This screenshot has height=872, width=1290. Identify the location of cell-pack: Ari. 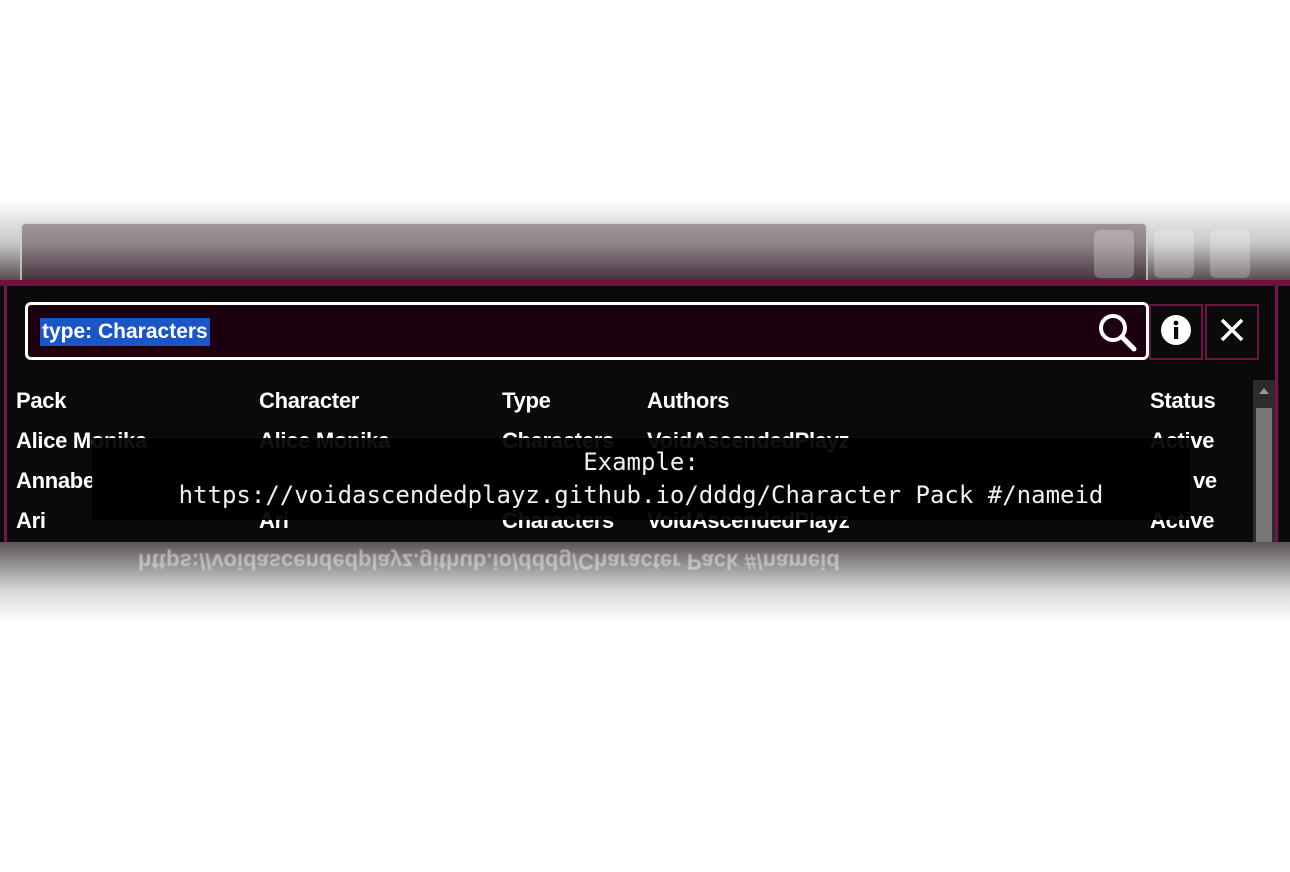
(31, 520).